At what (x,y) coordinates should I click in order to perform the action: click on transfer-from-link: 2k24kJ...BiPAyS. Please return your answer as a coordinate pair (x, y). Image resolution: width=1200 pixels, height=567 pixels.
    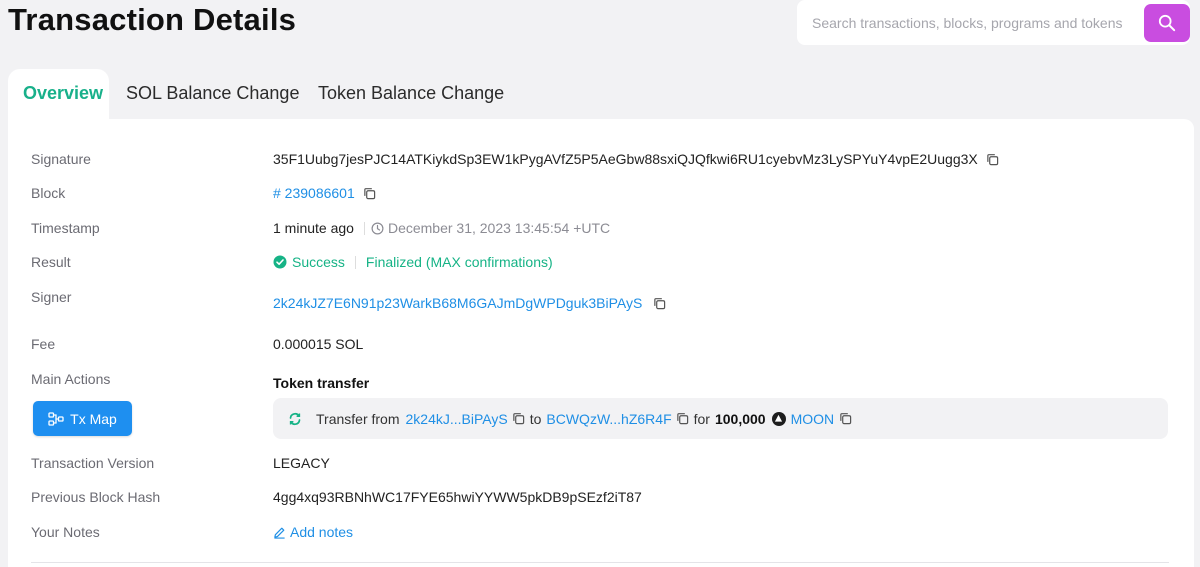
    Looking at the image, I should click on (457, 419).